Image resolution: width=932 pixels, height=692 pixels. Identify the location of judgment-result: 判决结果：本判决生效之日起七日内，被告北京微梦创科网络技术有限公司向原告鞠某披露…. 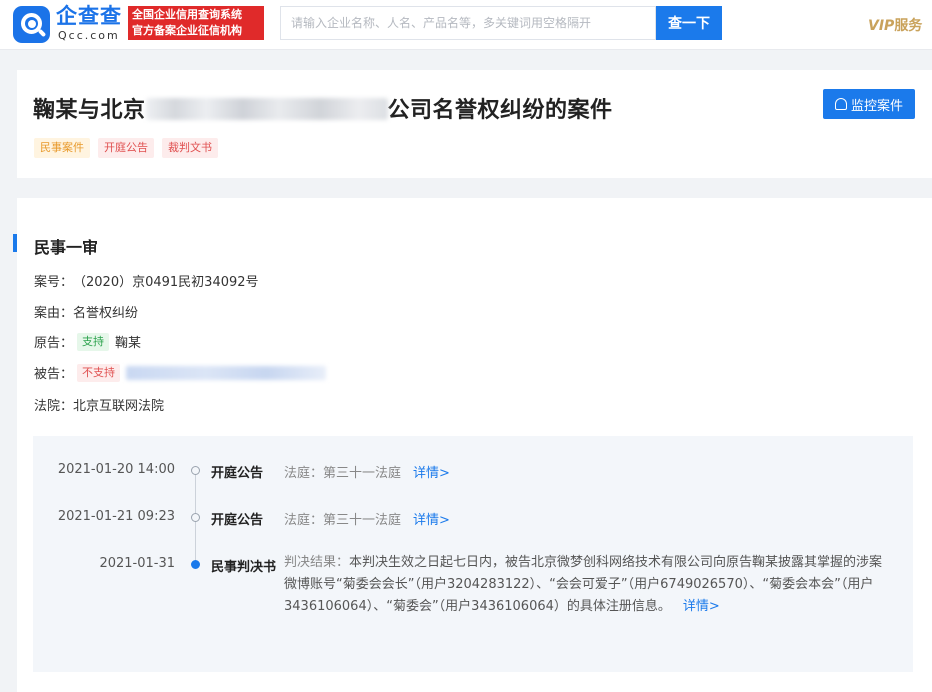
(584, 585).